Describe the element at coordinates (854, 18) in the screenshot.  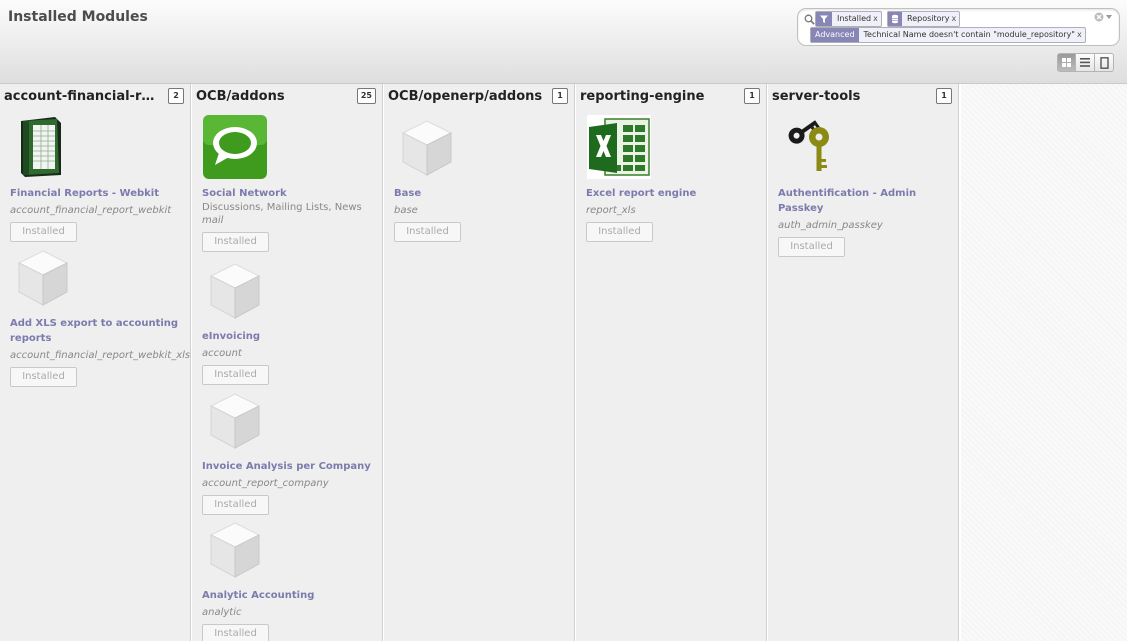
I see `facet-value: Installed` at that location.